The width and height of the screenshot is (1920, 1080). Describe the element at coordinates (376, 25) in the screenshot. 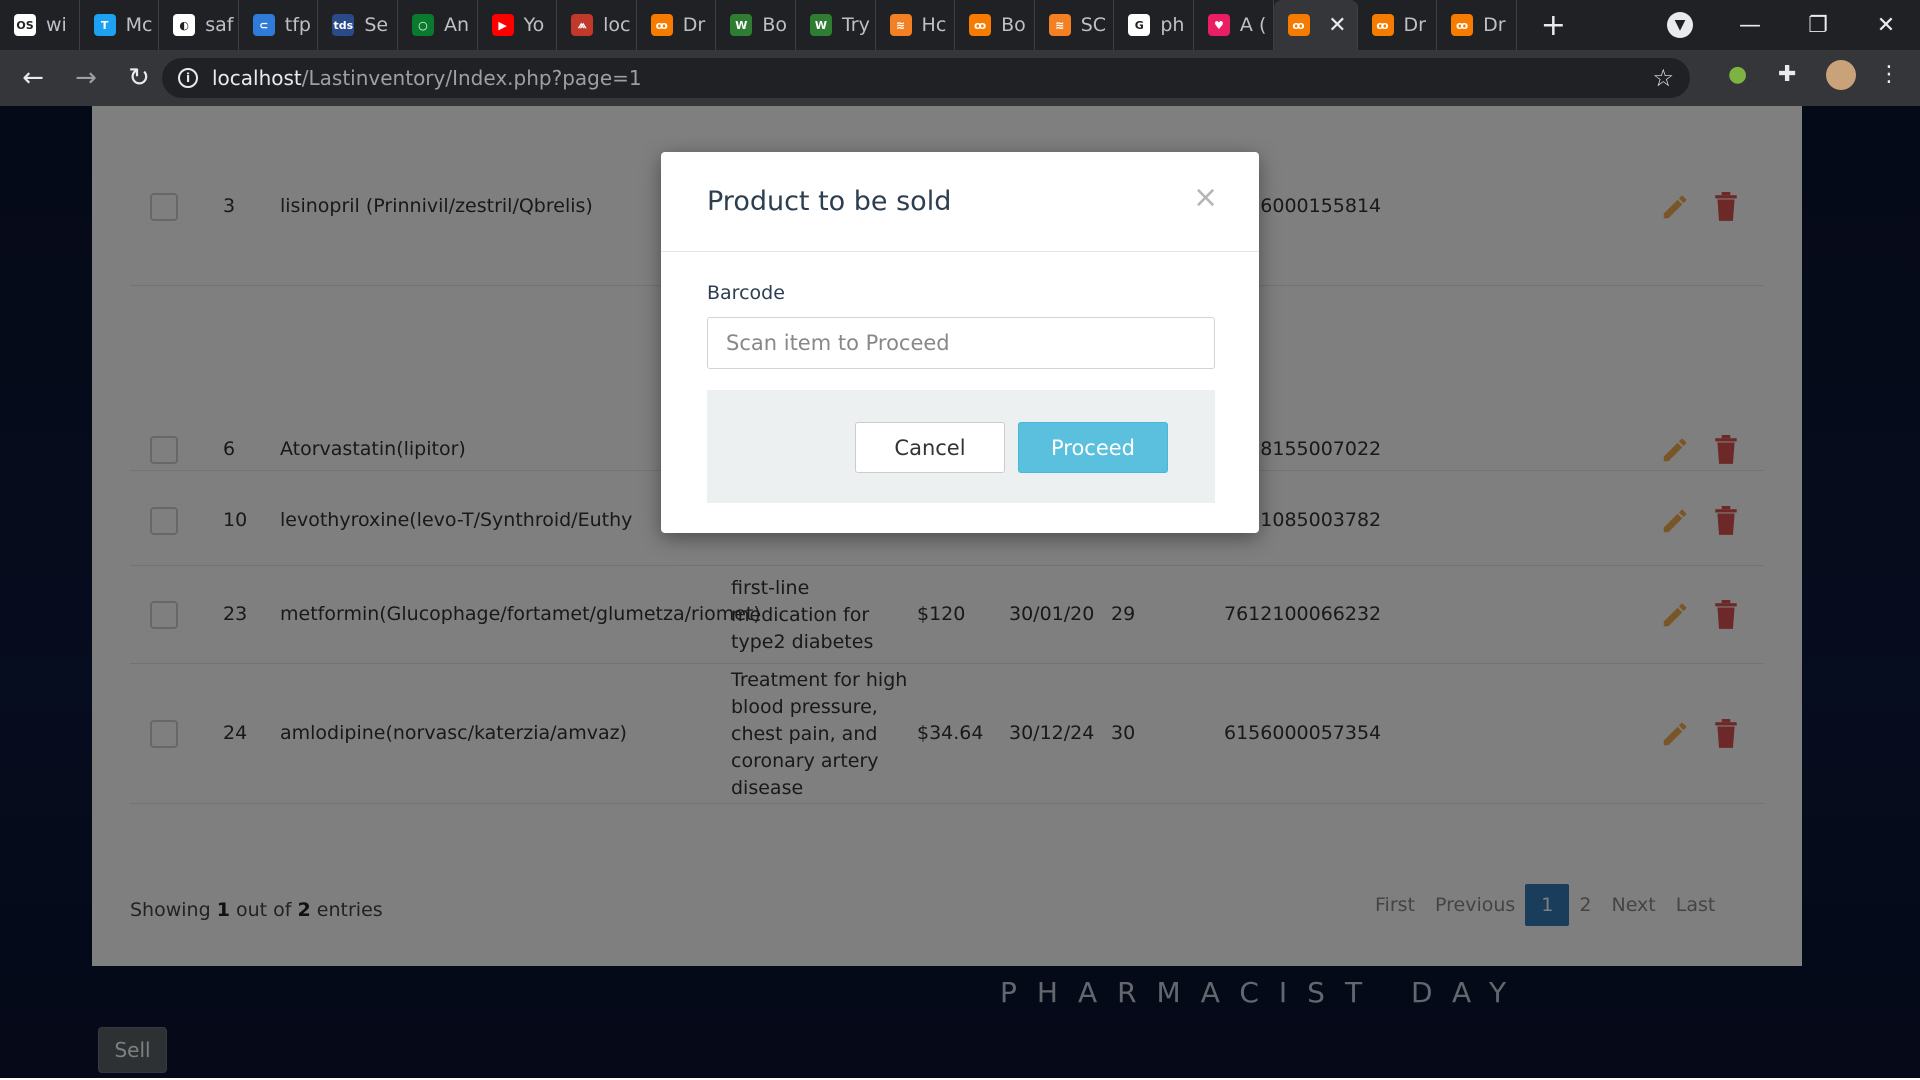

I see `tab-label: Se` at that location.